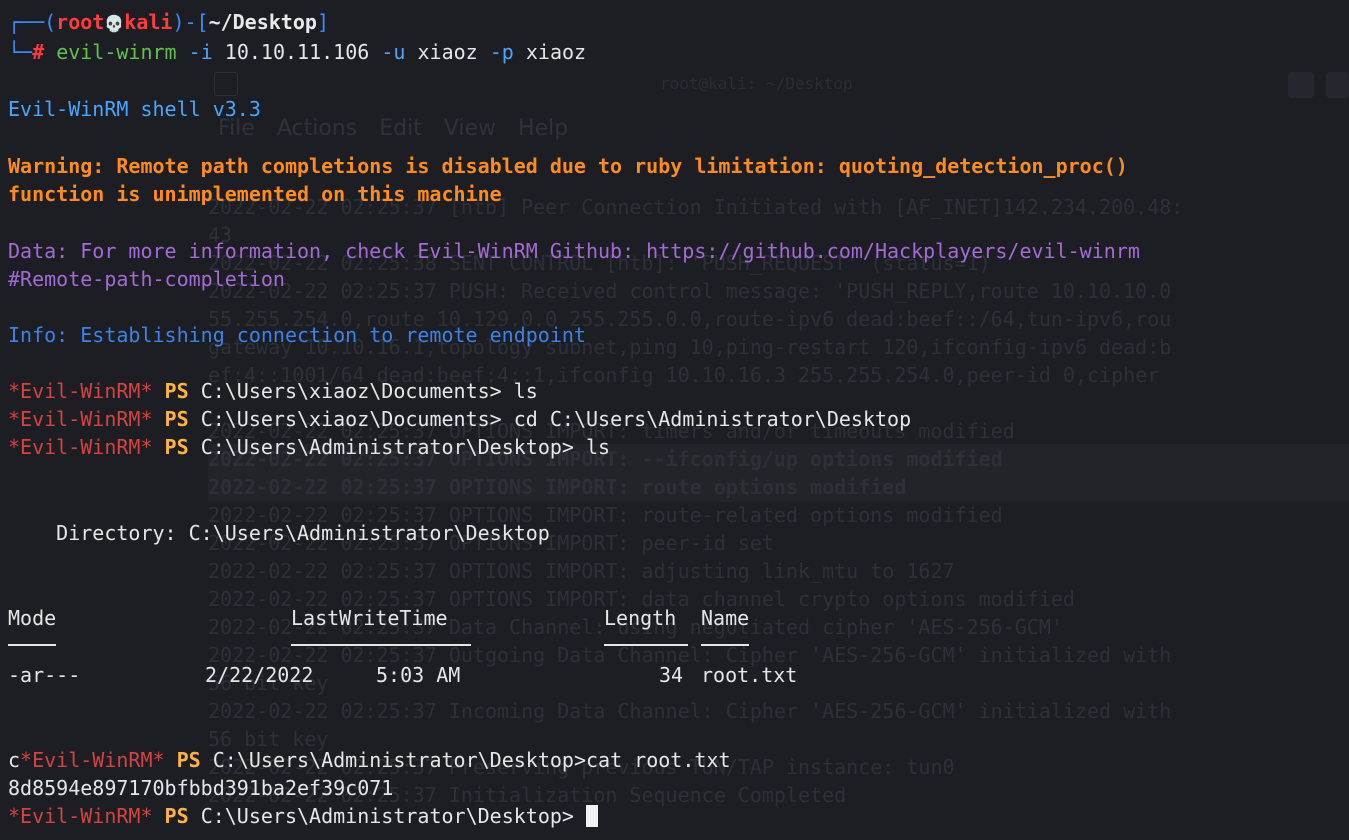 This screenshot has height=840, width=1349. What do you see at coordinates (44, 675) in the screenshot?
I see `file-mode: -ar---` at bounding box center [44, 675].